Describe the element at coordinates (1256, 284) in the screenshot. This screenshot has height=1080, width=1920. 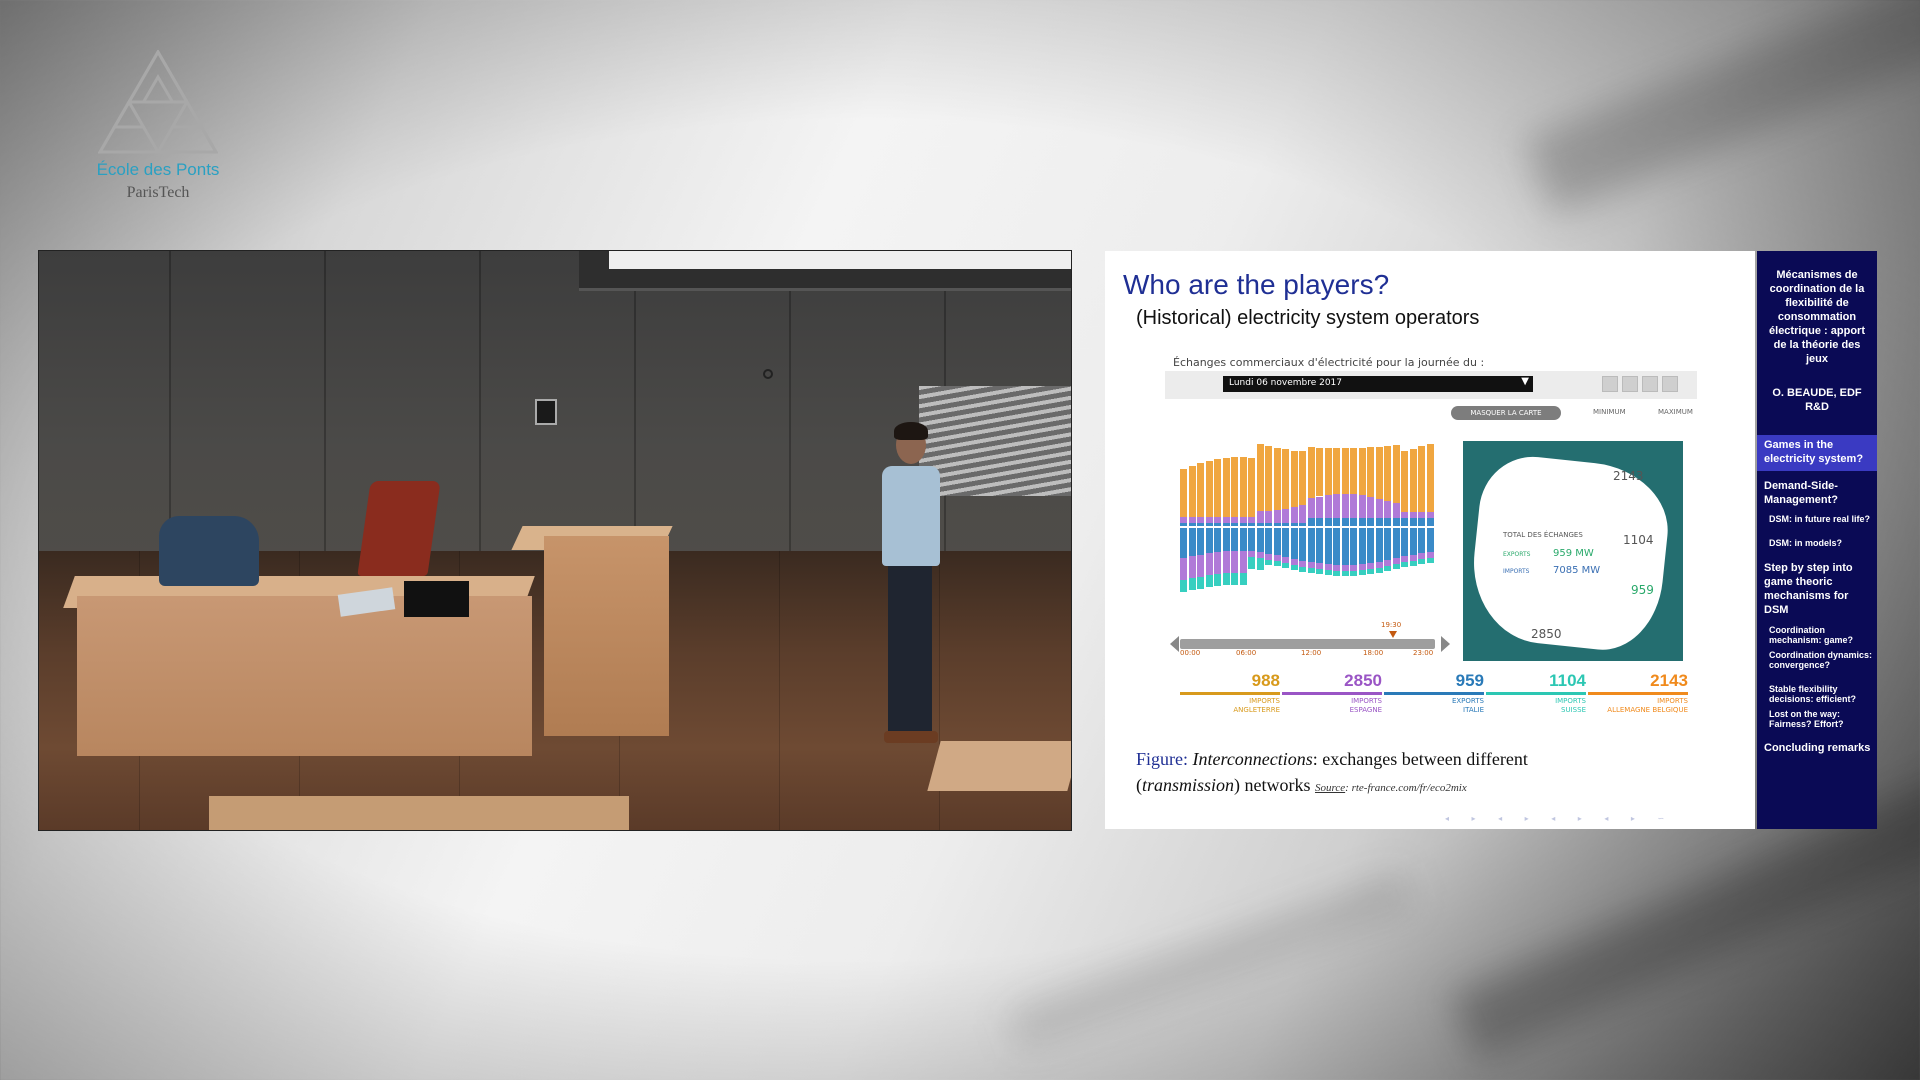
I see `slide-title: Who are the players?` at that location.